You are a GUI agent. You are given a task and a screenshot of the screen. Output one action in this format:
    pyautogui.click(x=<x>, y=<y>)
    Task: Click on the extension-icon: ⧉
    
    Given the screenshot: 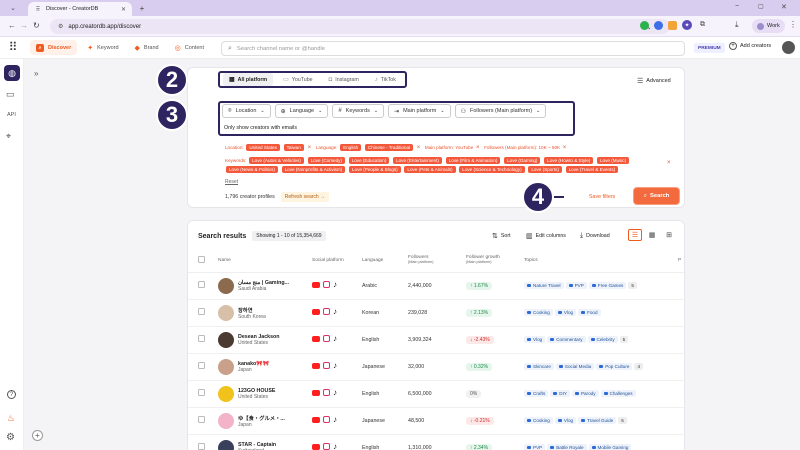 What is the action you would take?
    pyautogui.click(x=702, y=25)
    